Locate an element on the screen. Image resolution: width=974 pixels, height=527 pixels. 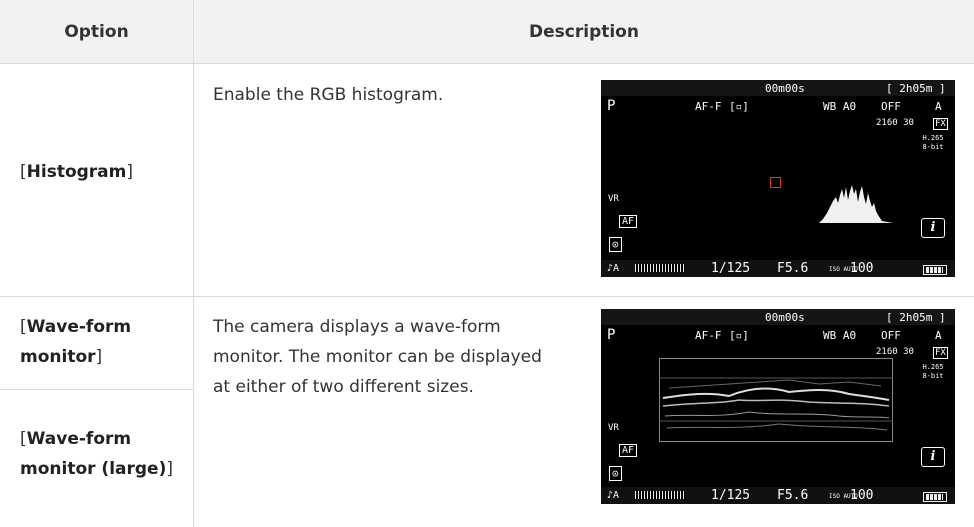
description-histogram: Enable the RGB histogram. is located at coordinates (328, 95).